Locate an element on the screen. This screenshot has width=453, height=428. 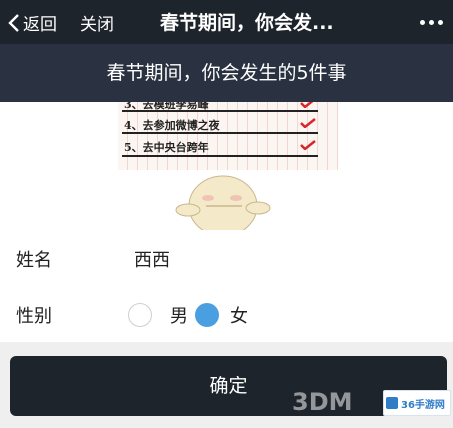
gender-label: 性别 is located at coordinates (34, 316).